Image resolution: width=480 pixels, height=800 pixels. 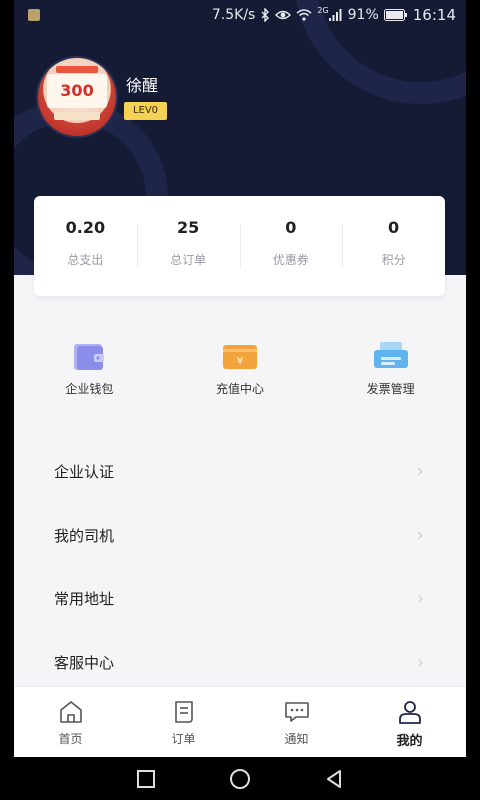 What do you see at coordinates (34, 15) in the screenshot?
I see `notification-icon` at bounding box center [34, 15].